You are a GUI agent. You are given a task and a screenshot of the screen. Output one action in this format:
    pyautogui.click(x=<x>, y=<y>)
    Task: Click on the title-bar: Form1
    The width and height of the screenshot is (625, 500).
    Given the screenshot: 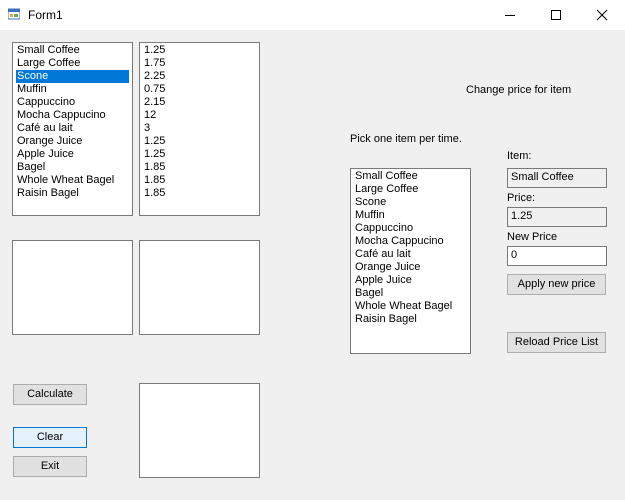 What is the action you would take?
    pyautogui.click(x=312, y=15)
    